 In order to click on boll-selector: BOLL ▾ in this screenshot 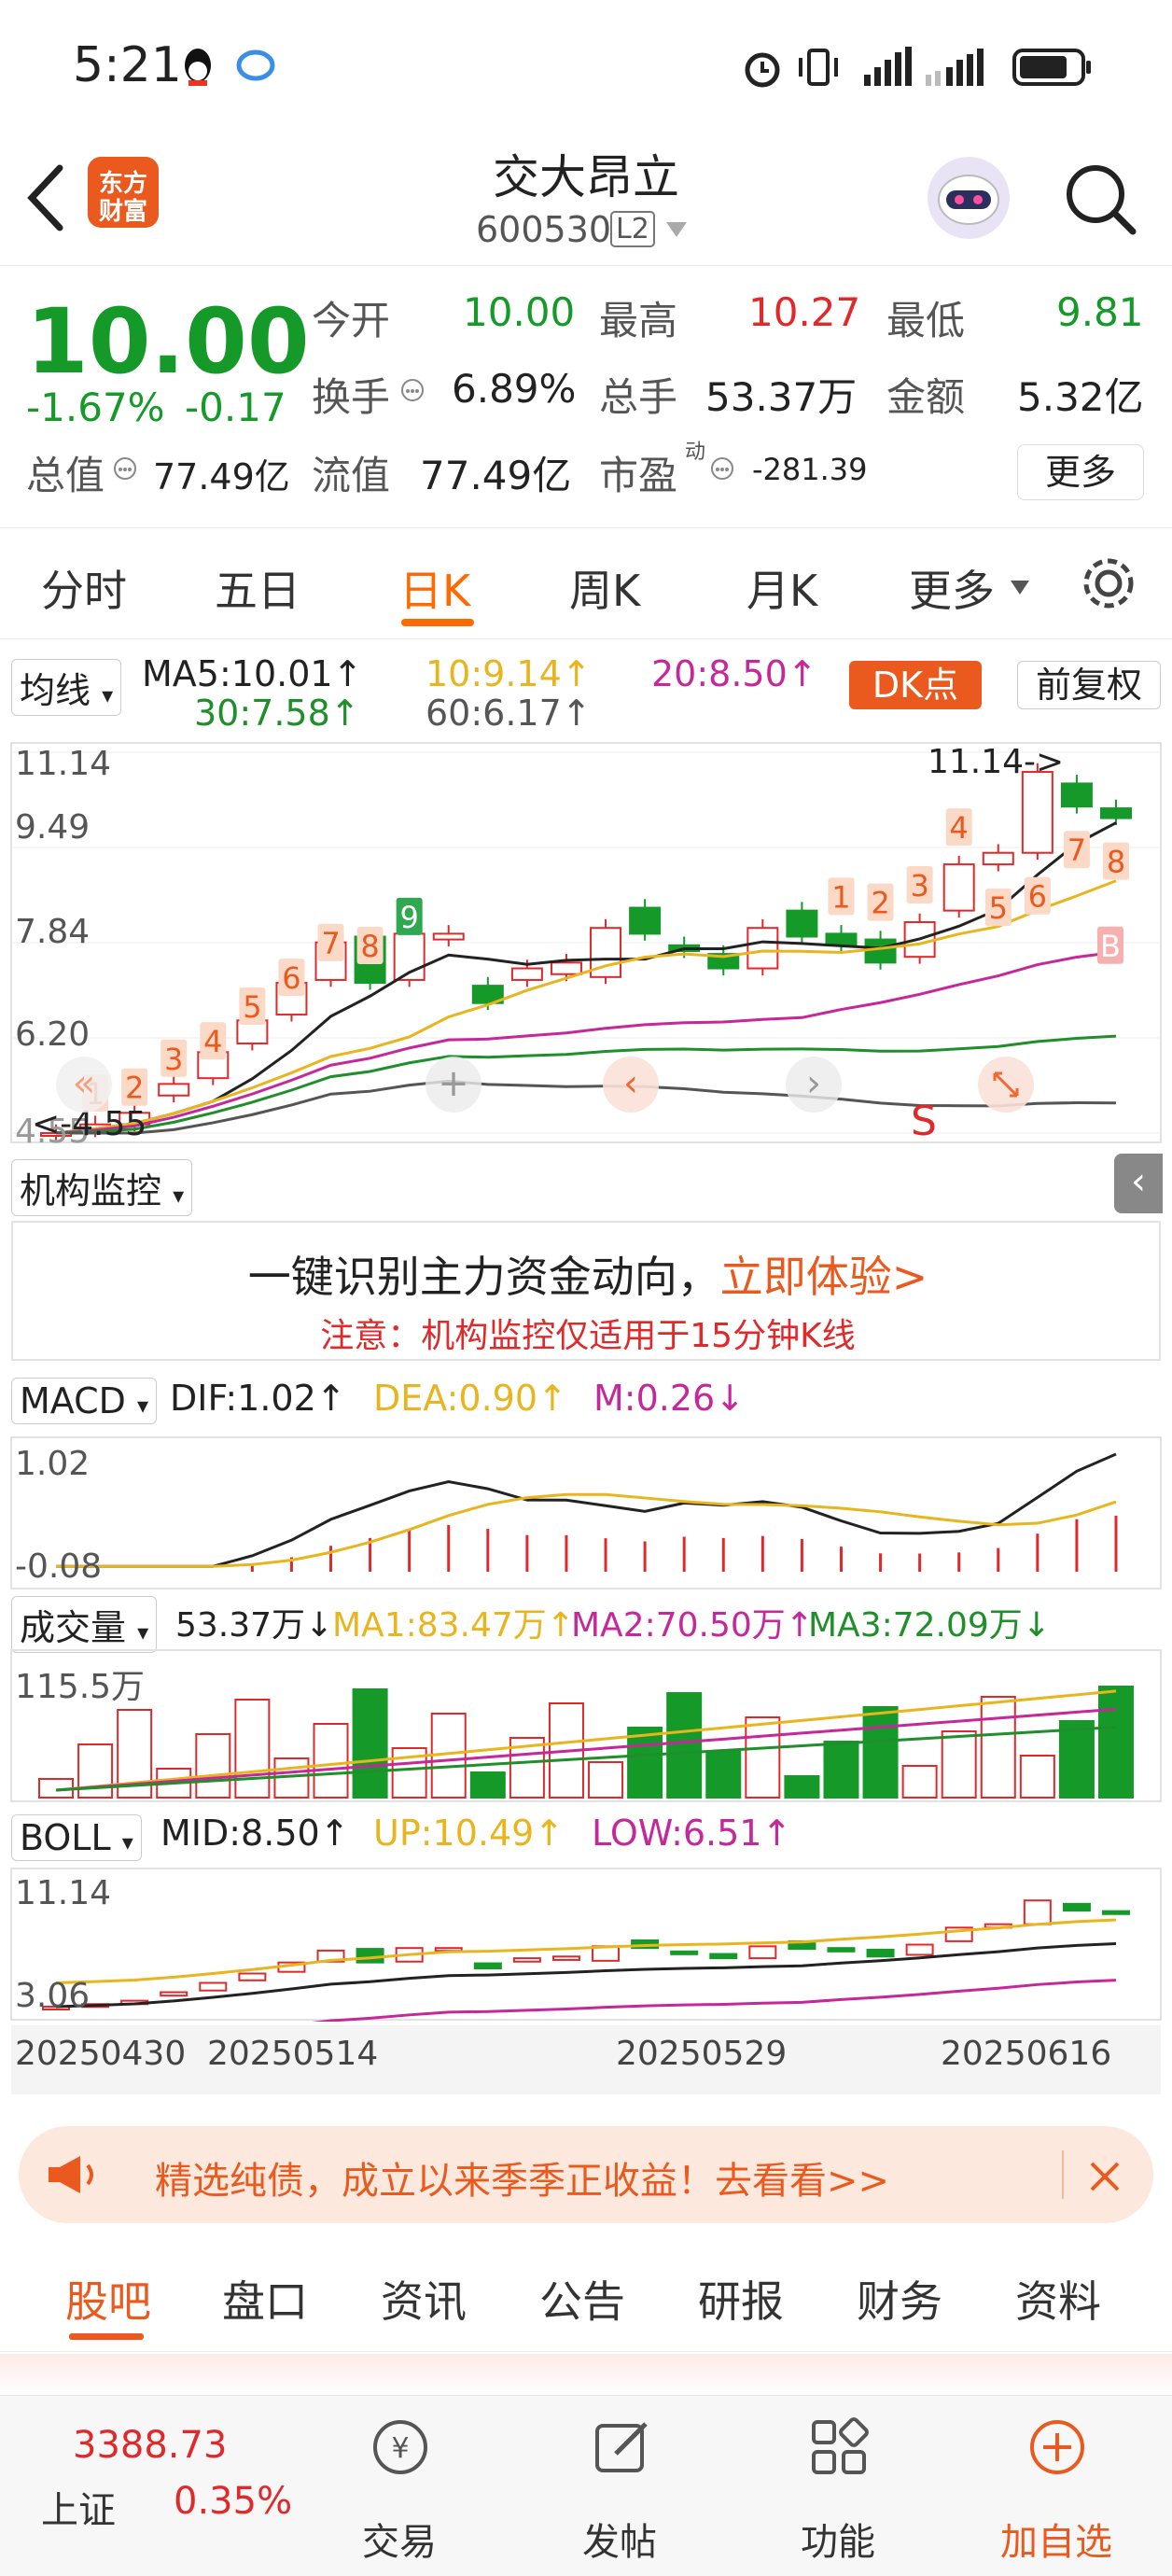, I will do `click(76, 1837)`.